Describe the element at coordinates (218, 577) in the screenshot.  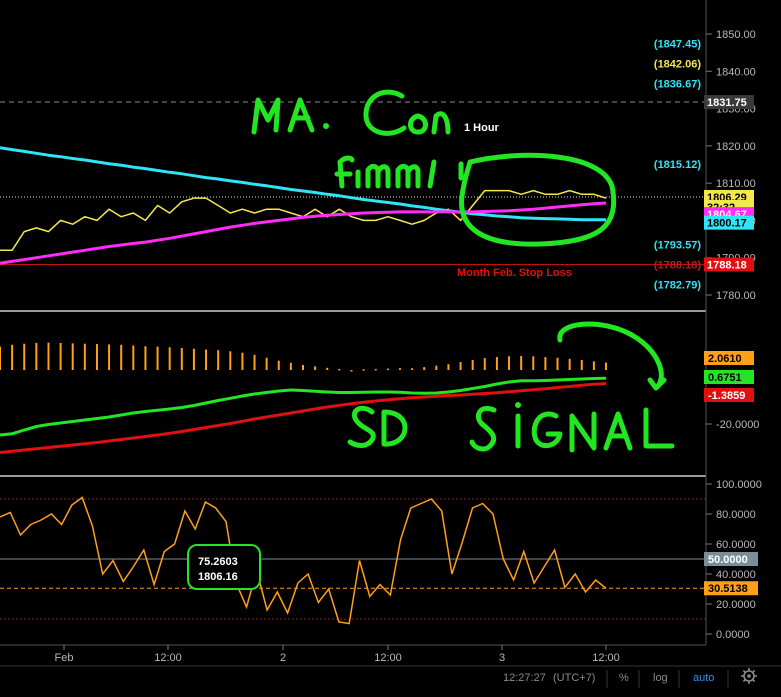
I see `tooltip-value-2: 1806.16` at that location.